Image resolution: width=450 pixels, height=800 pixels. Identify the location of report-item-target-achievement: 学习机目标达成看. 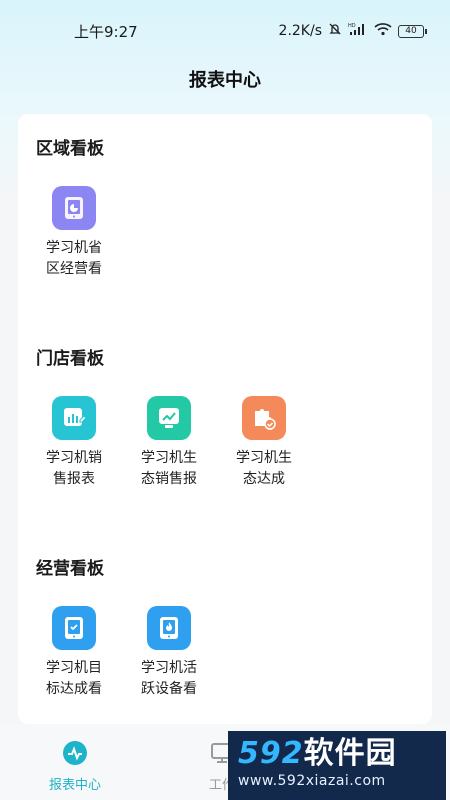
(74, 653).